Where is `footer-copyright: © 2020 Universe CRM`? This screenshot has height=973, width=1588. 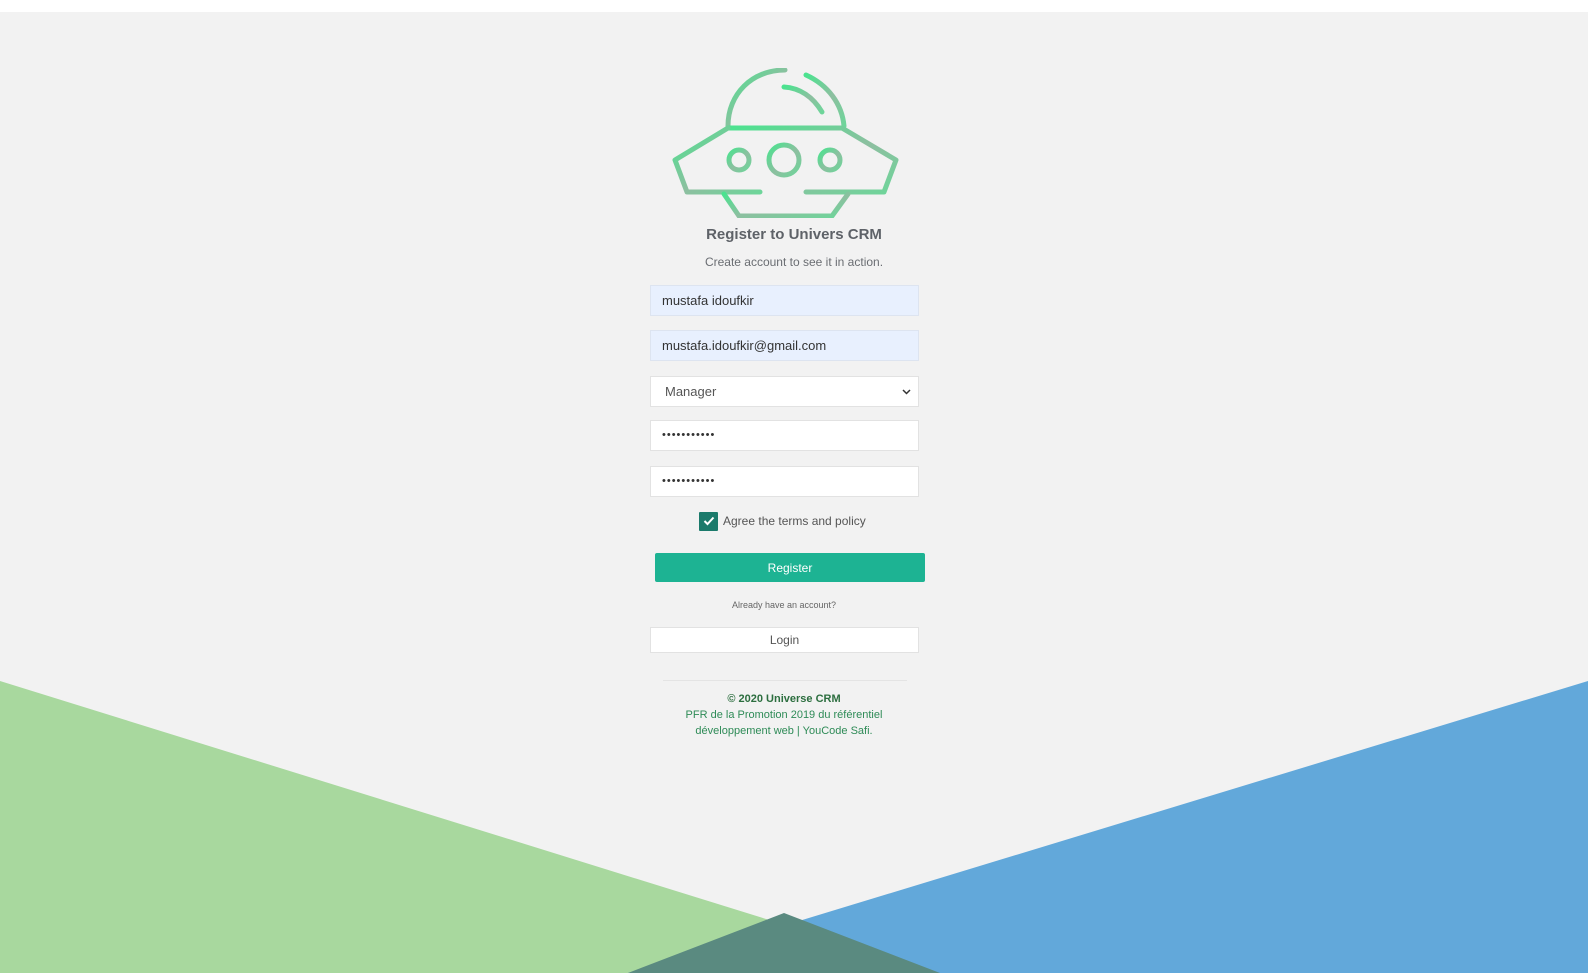 footer-copyright: © 2020 Universe CRM is located at coordinates (784, 699).